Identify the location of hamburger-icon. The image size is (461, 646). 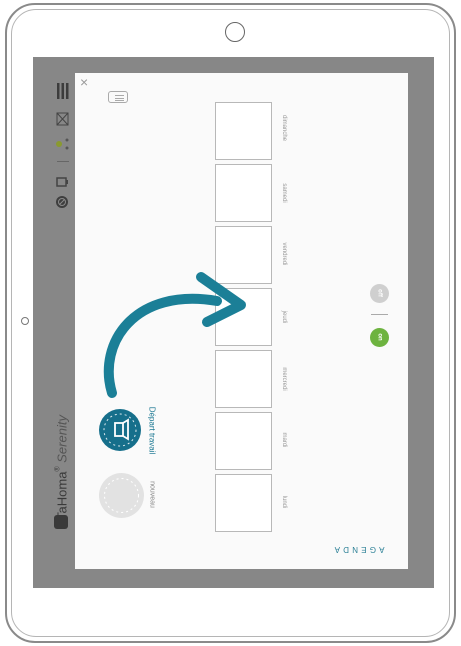
(63, 92).